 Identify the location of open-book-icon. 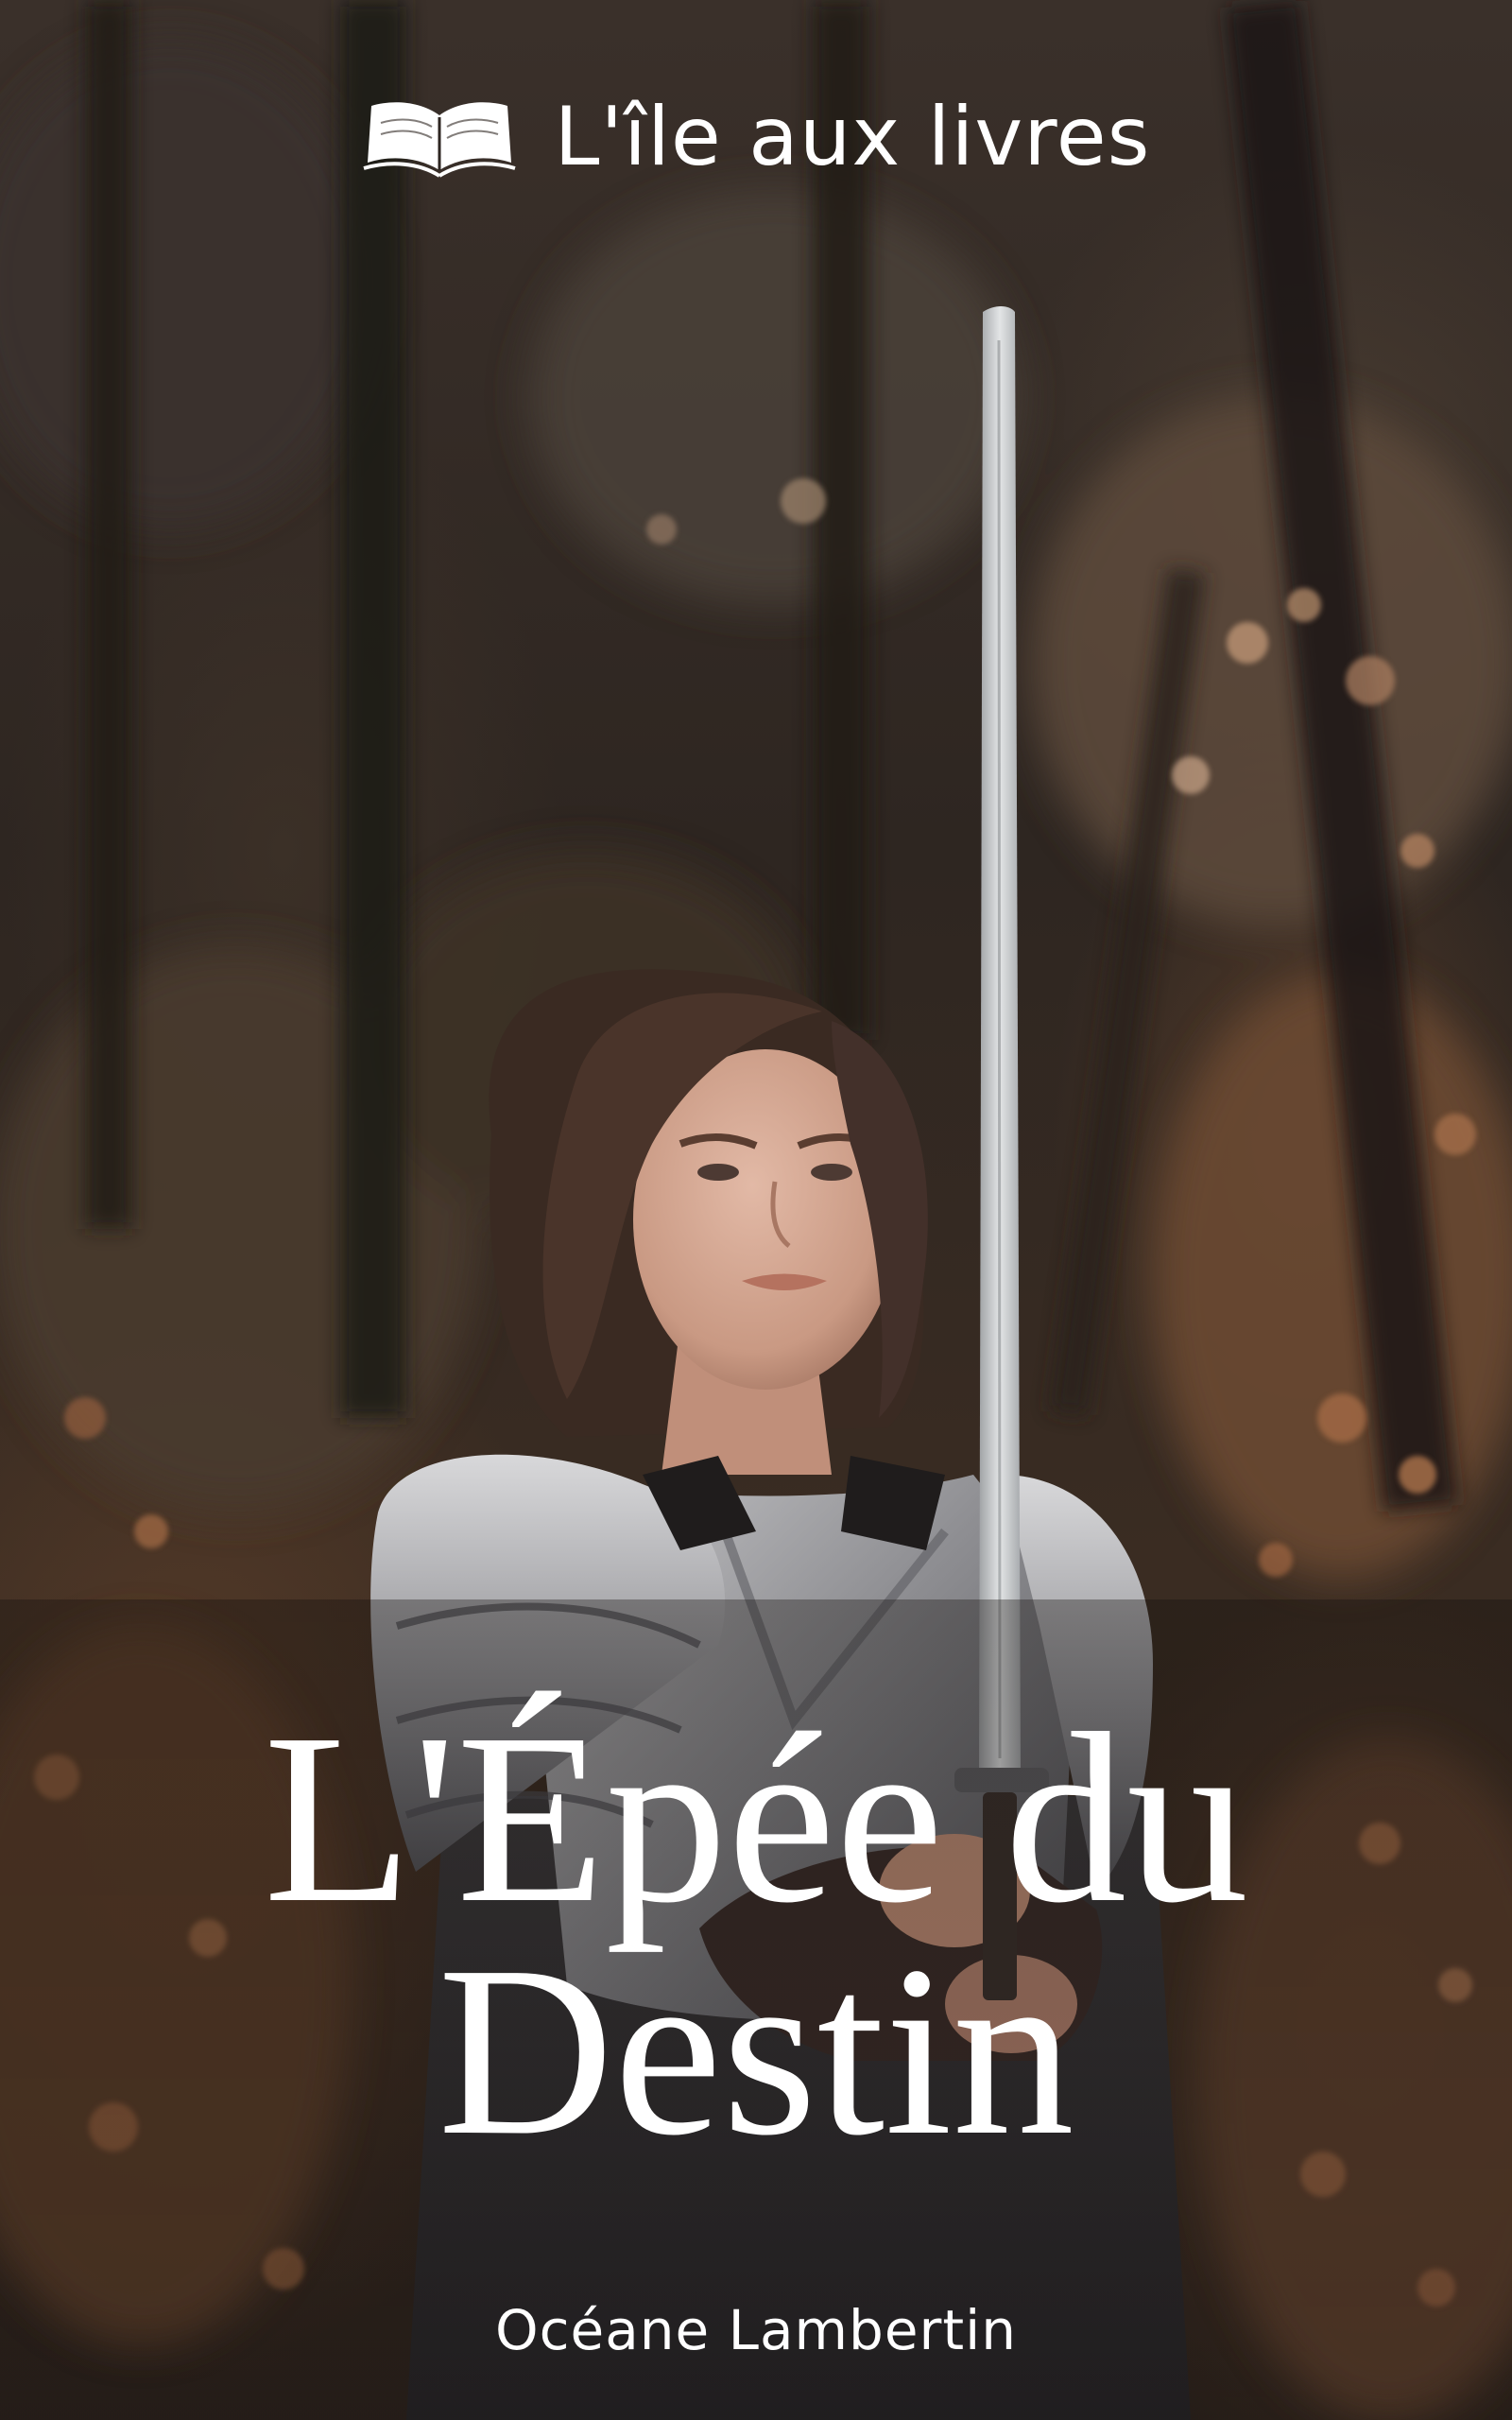
(439, 140).